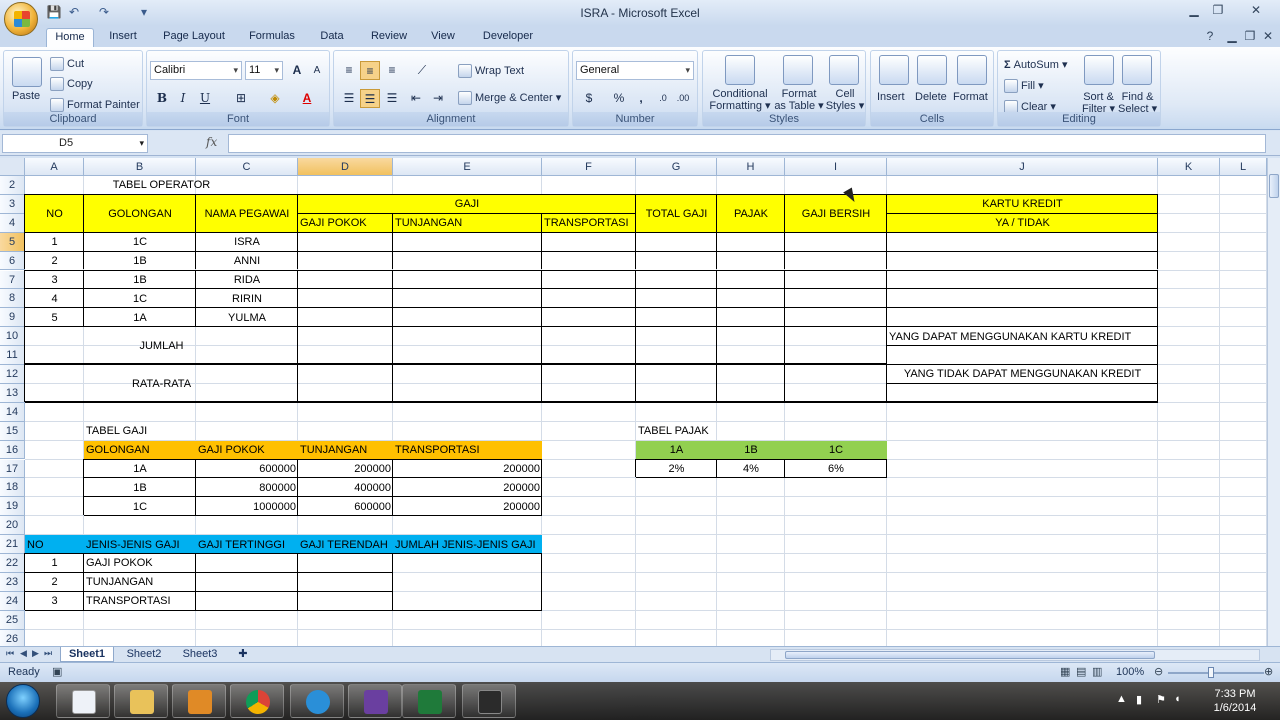 The image size is (1280, 720). I want to click on column-header-c: C, so click(247, 167).